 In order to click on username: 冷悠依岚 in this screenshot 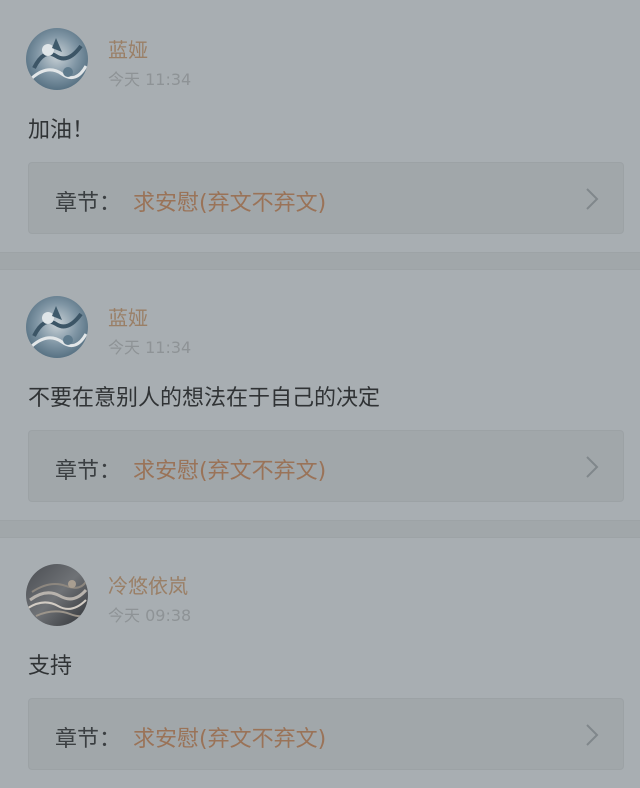, I will do `click(148, 584)`.